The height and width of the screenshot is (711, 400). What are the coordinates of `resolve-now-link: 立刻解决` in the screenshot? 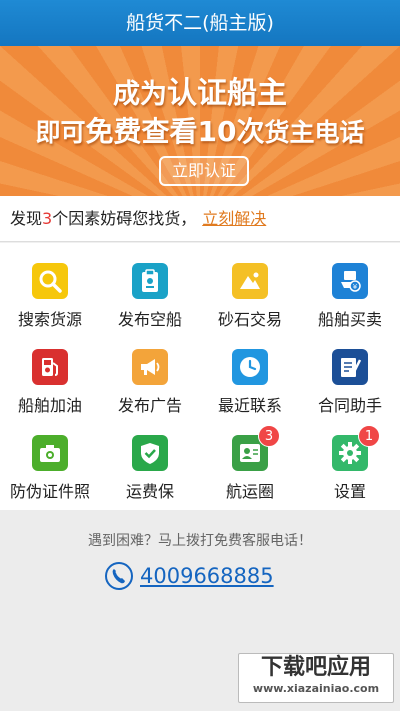 It's located at (234, 218).